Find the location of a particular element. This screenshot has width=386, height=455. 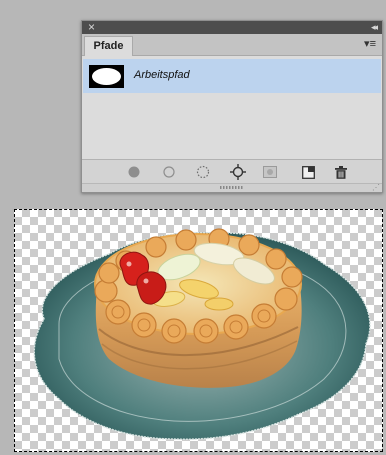

ellipse-shape is located at coordinates (106, 76).